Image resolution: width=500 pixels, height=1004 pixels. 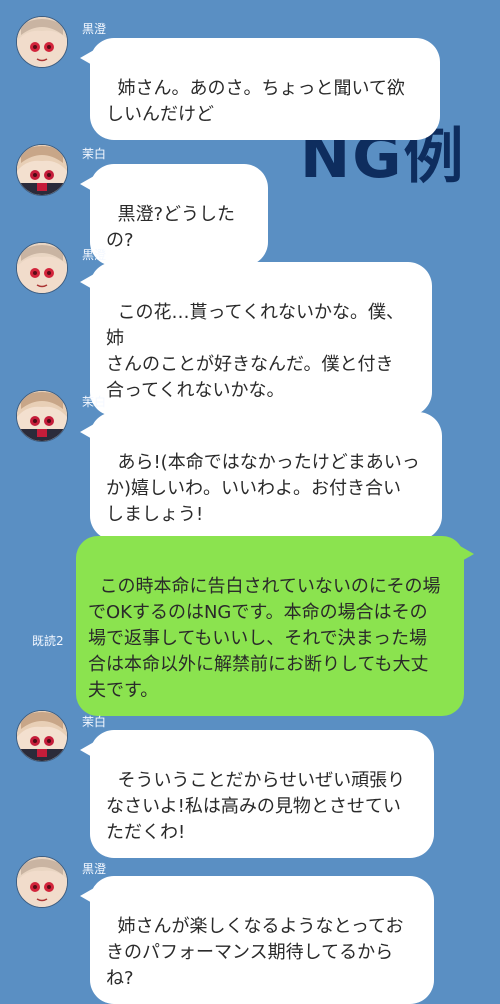 I want to click on message-bubble: 黒澄?どうしたの?, so click(x=174, y=215).